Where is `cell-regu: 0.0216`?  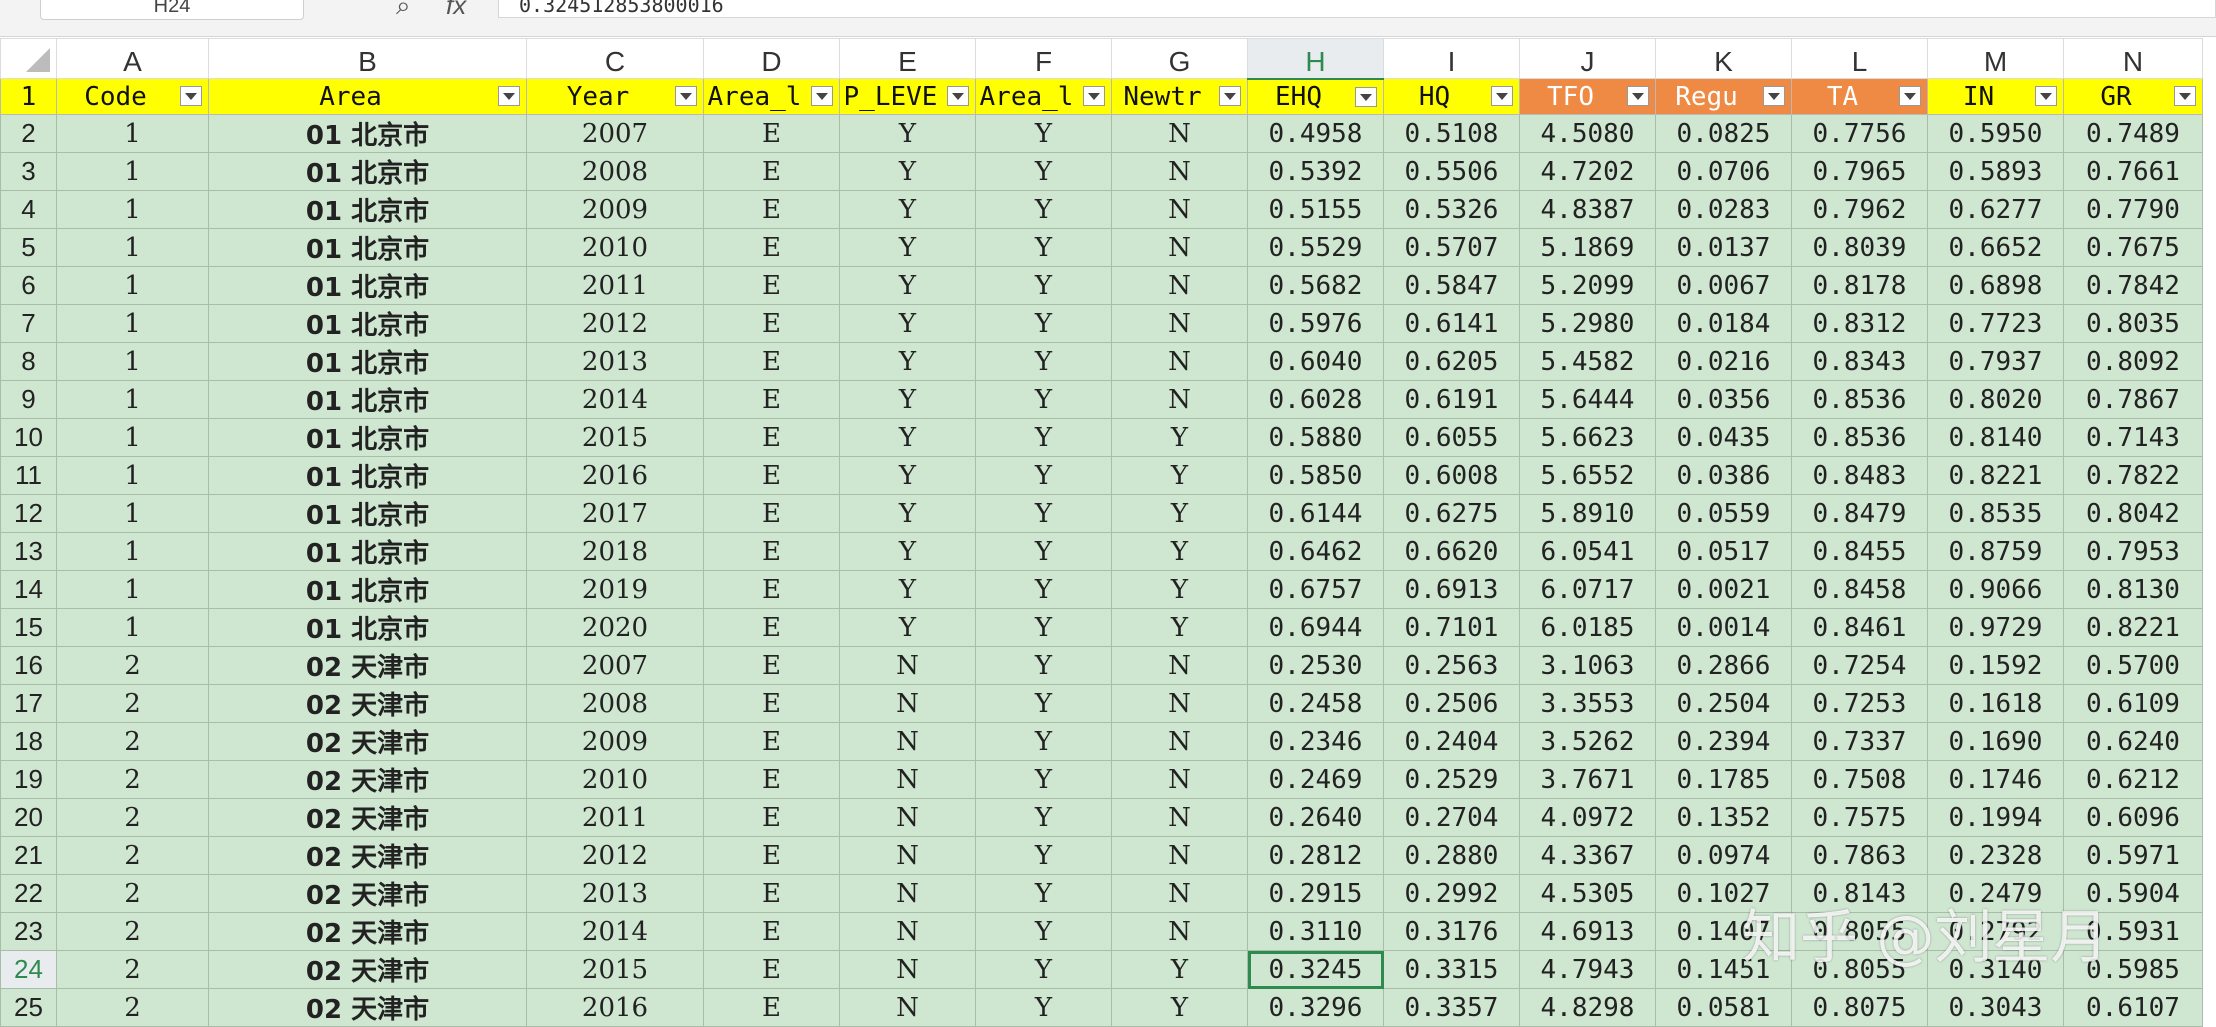 cell-regu: 0.0216 is located at coordinates (1723, 361).